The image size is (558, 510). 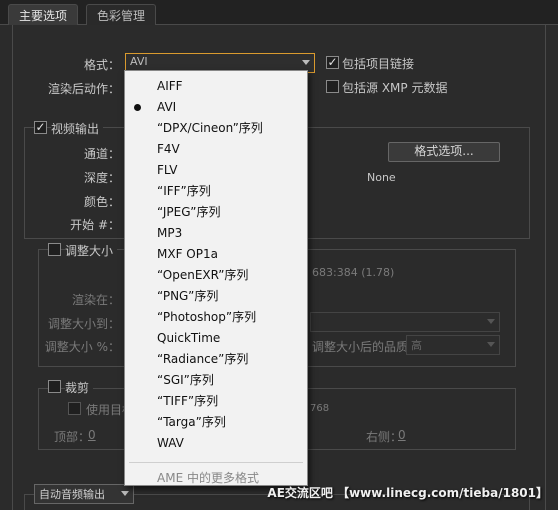 I want to click on crop-right-label: 右侧：, so click(x=384, y=437).